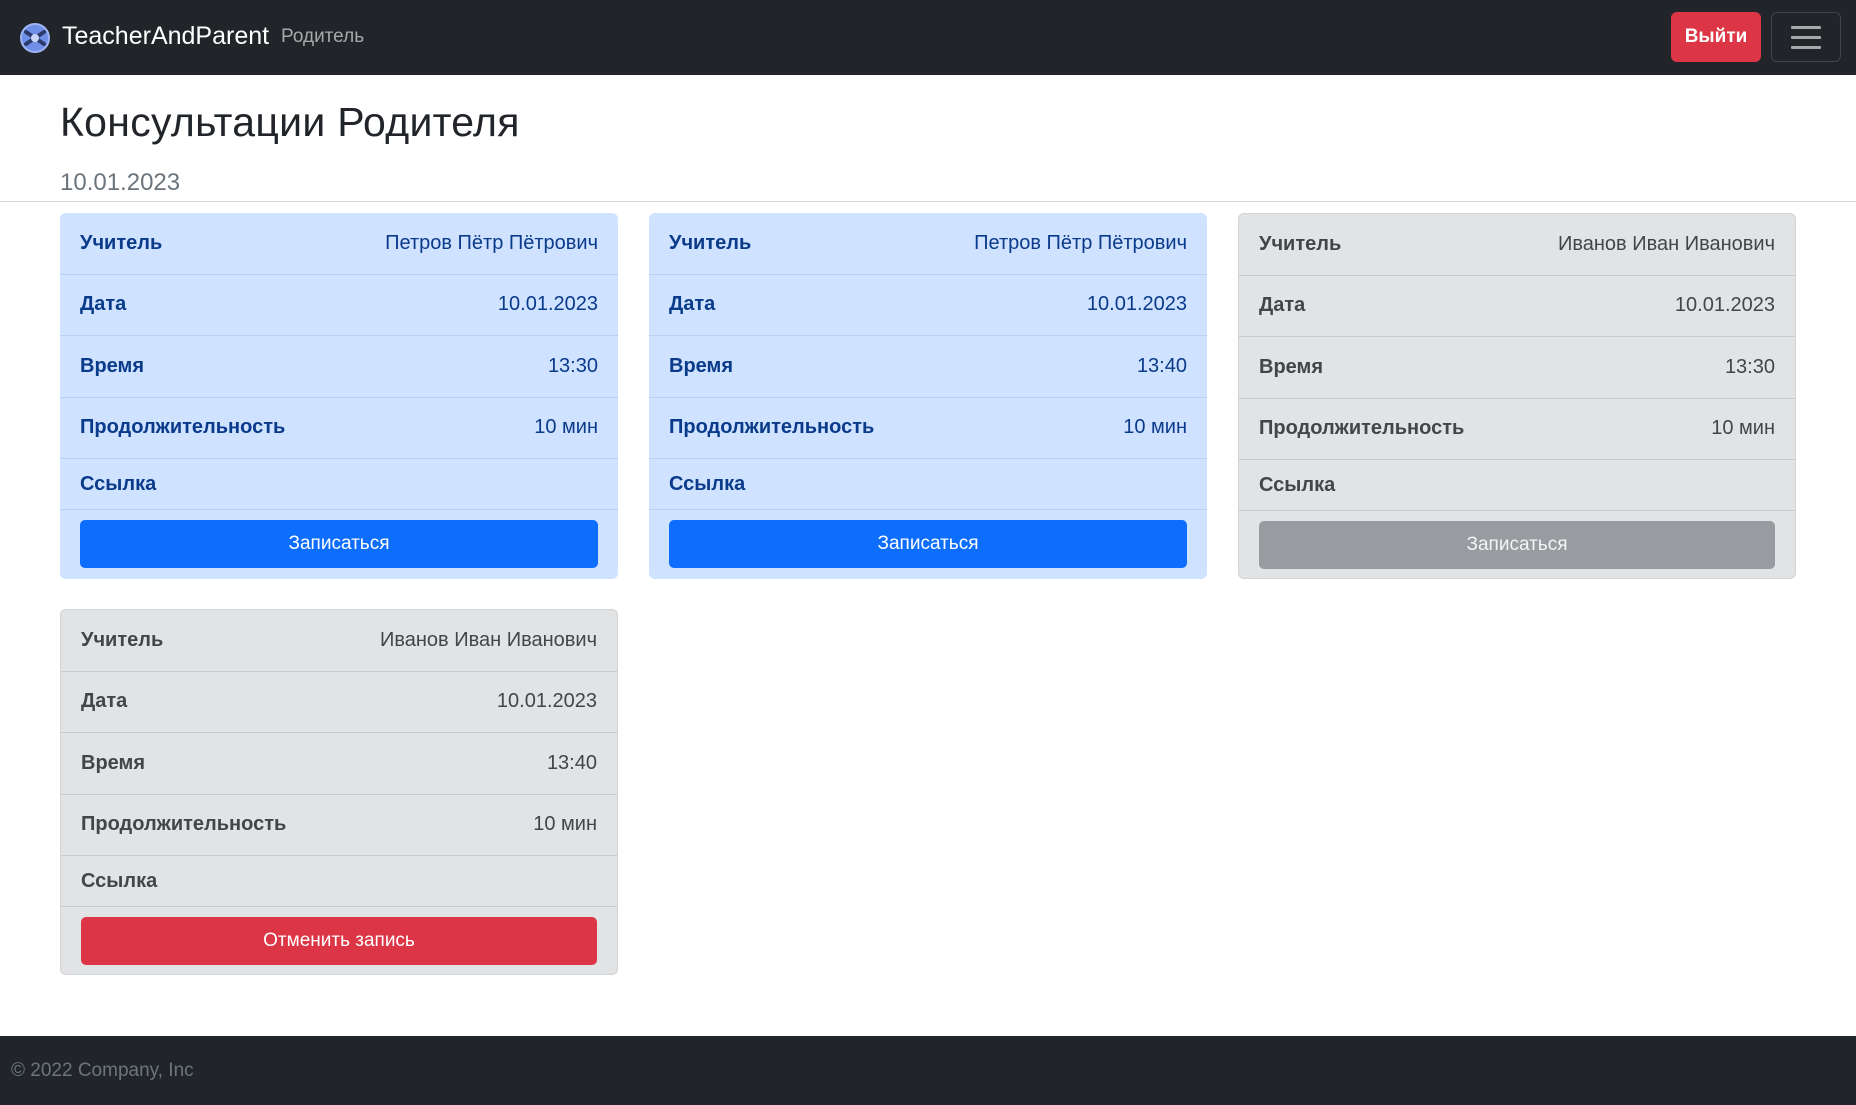 The height and width of the screenshot is (1105, 1856). What do you see at coordinates (120, 182) in the screenshot?
I see `page-date: 10.01.2023` at bounding box center [120, 182].